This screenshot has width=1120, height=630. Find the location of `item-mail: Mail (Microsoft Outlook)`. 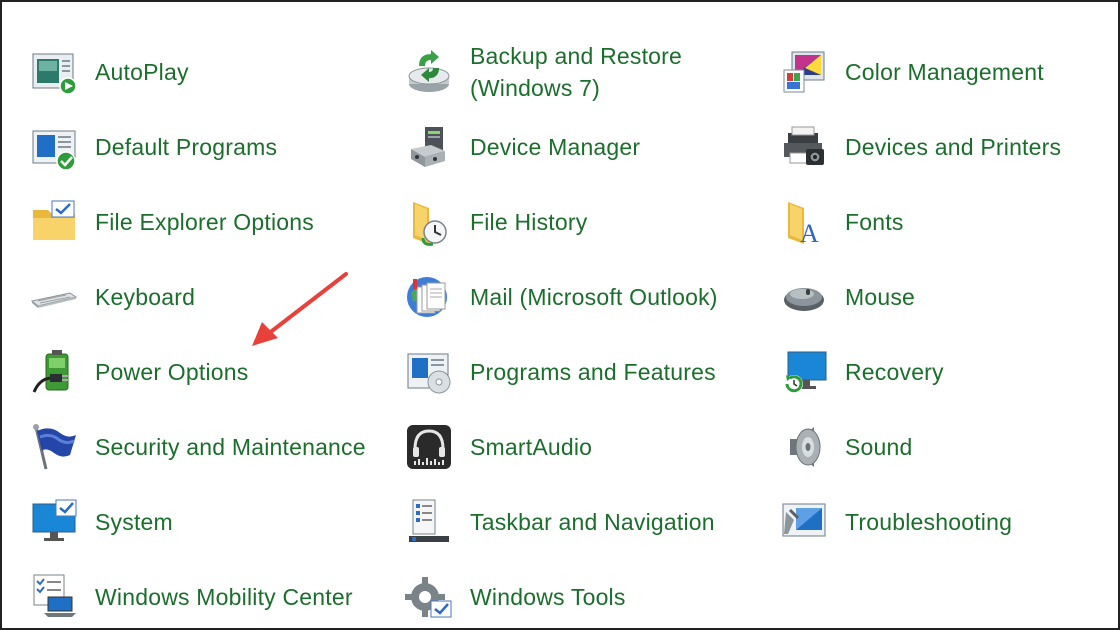

item-mail: Mail (Microsoft Outlook) is located at coordinates (561, 297).